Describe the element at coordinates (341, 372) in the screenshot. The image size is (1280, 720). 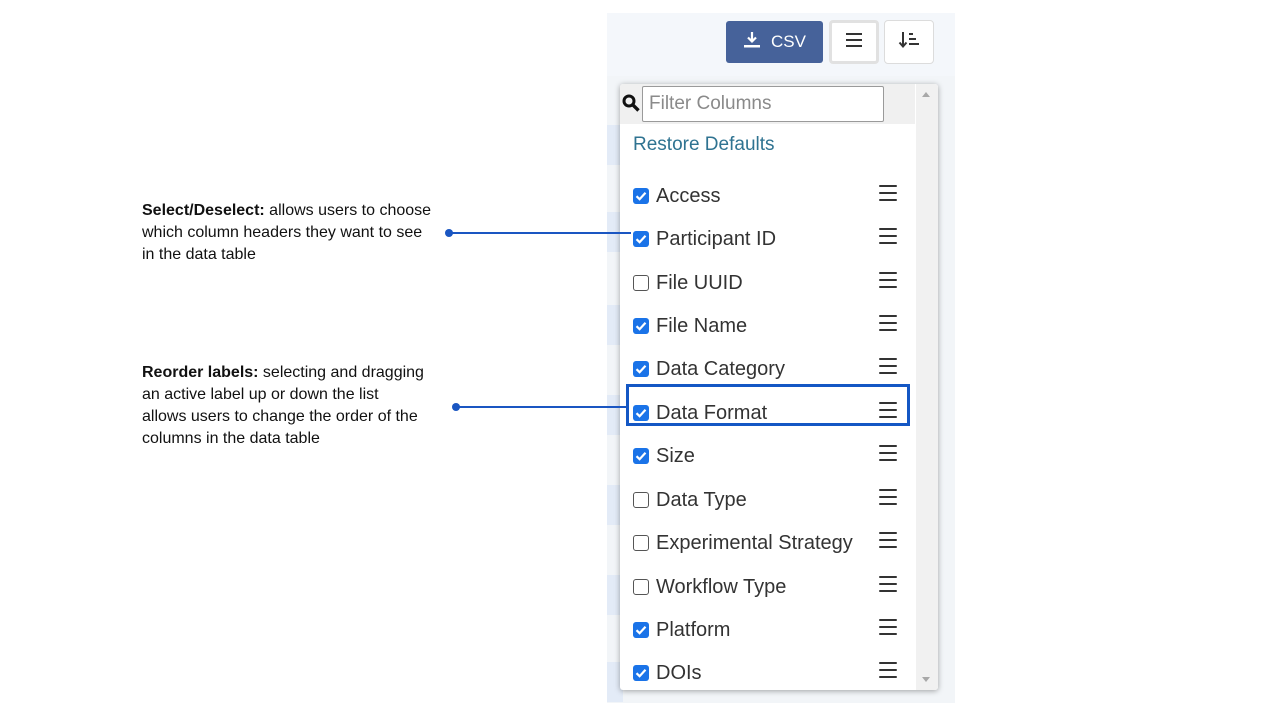
I see `reorder-annotation-line1: selecting and dragging` at that location.